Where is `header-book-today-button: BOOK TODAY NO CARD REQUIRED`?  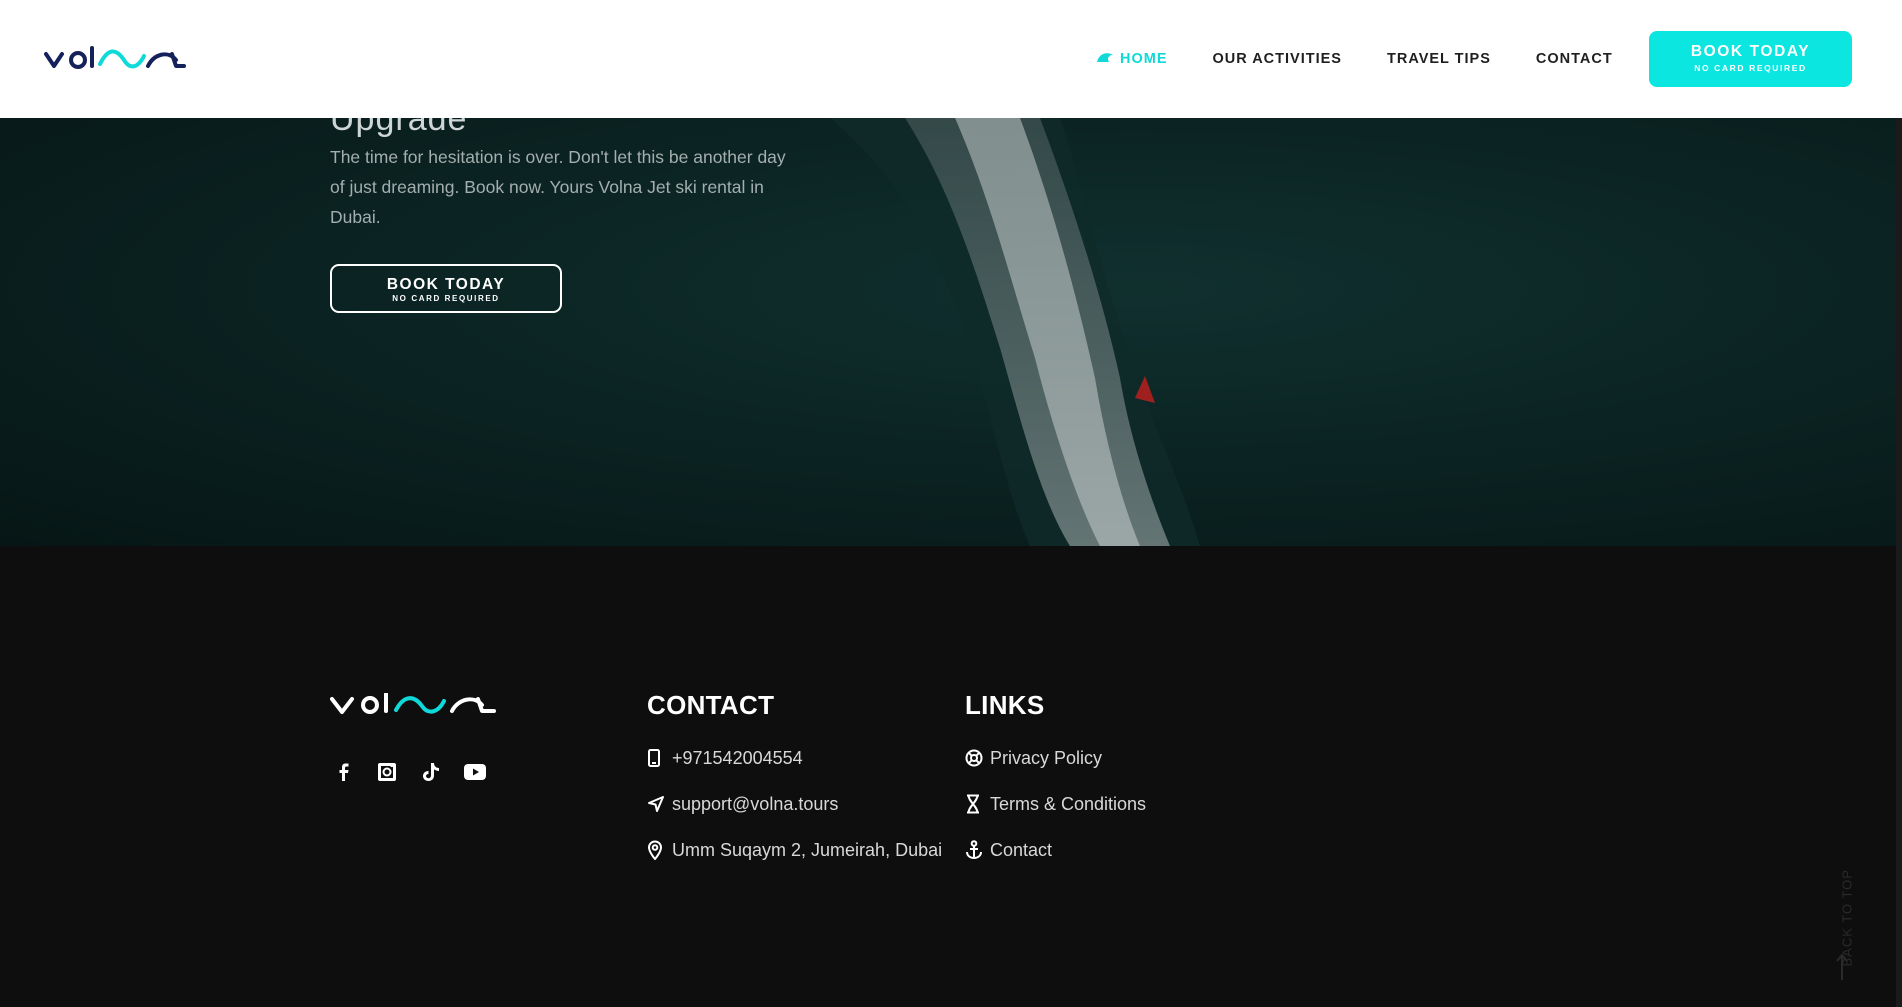
header-book-today-button: BOOK TODAY NO CARD REQUIRED is located at coordinates (1750, 59).